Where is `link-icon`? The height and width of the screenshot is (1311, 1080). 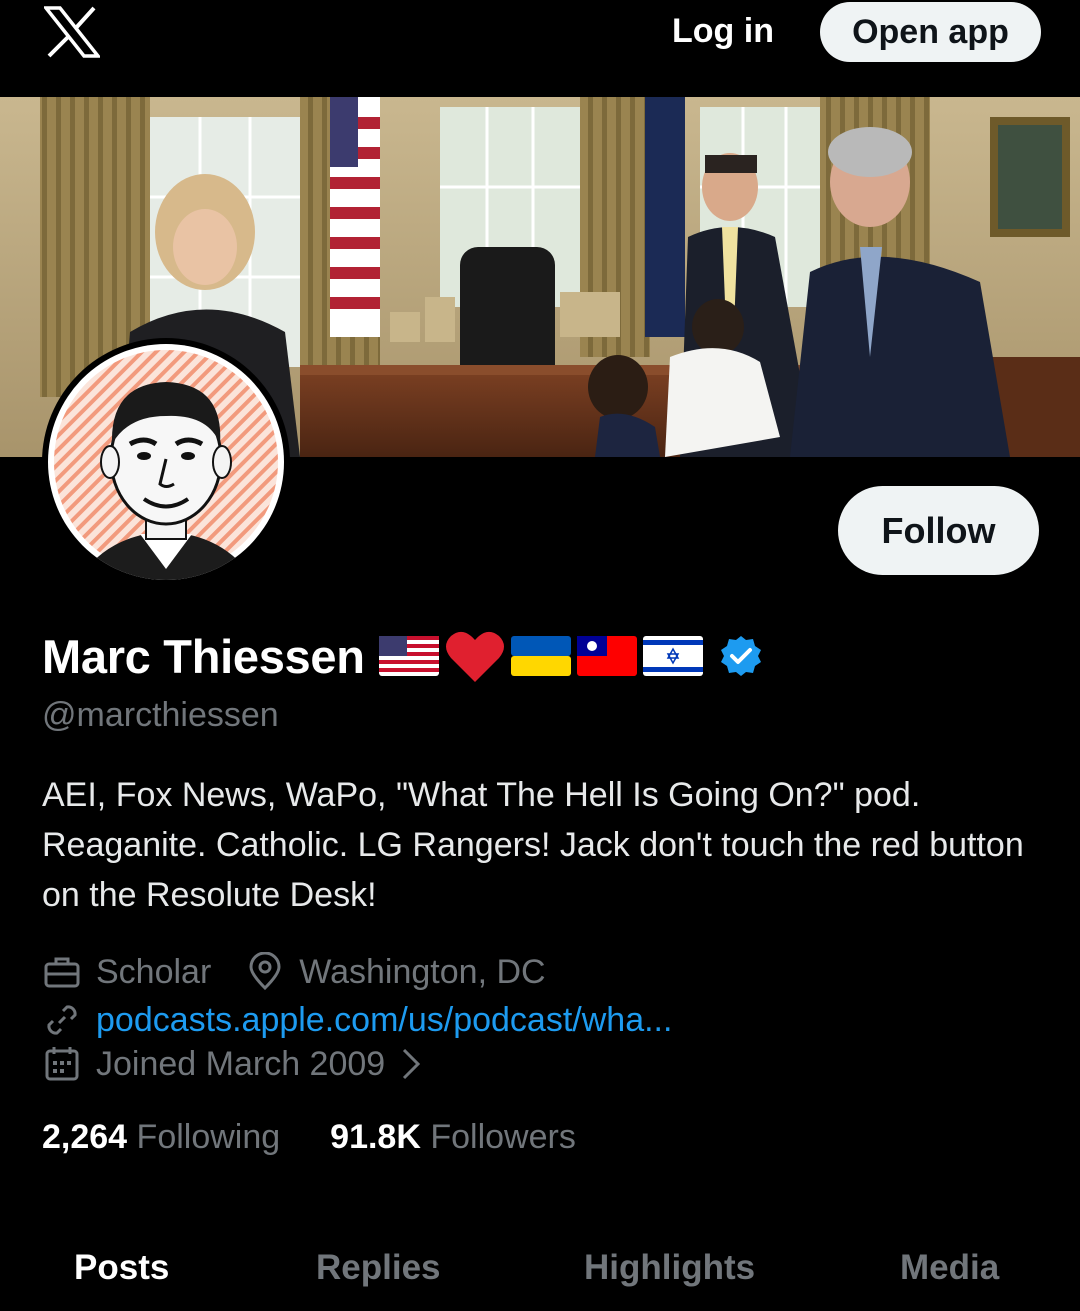
link-icon is located at coordinates (62, 1020).